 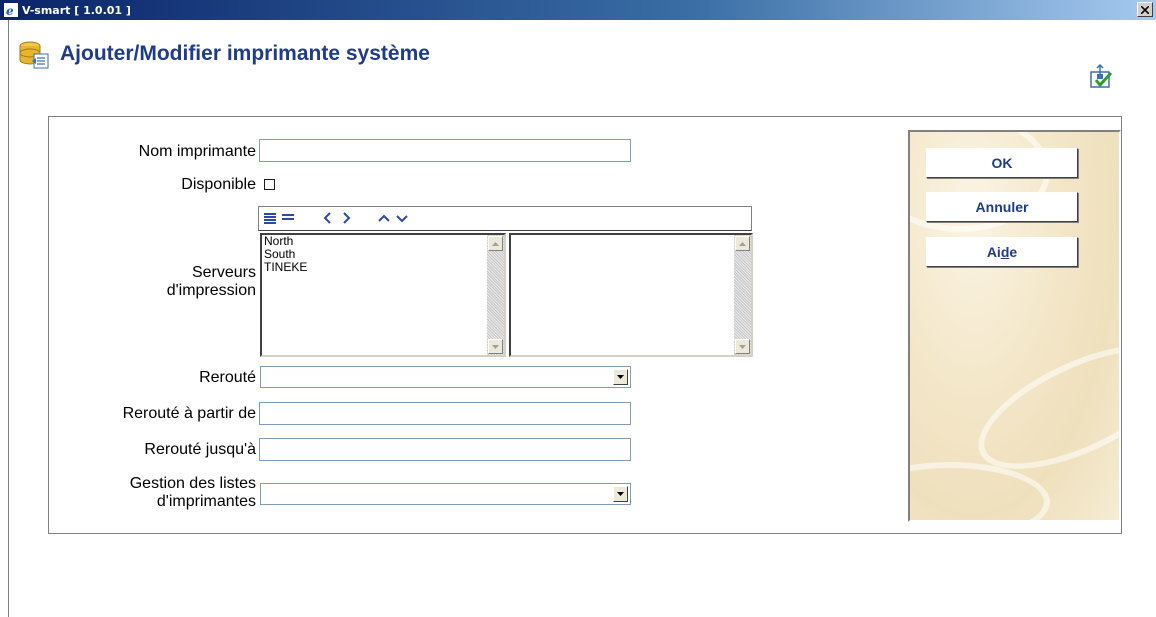 I want to click on move-down-icon, so click(x=402, y=218).